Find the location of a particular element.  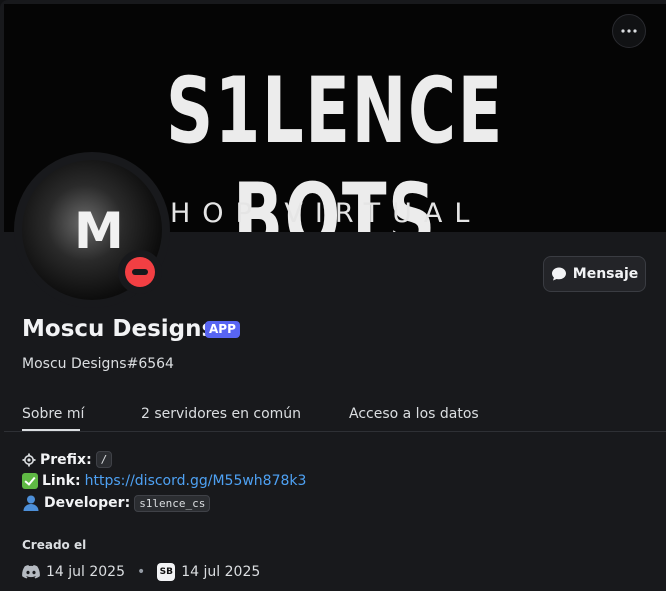

bio-prefix-line: Prefix: / is located at coordinates (67, 459).